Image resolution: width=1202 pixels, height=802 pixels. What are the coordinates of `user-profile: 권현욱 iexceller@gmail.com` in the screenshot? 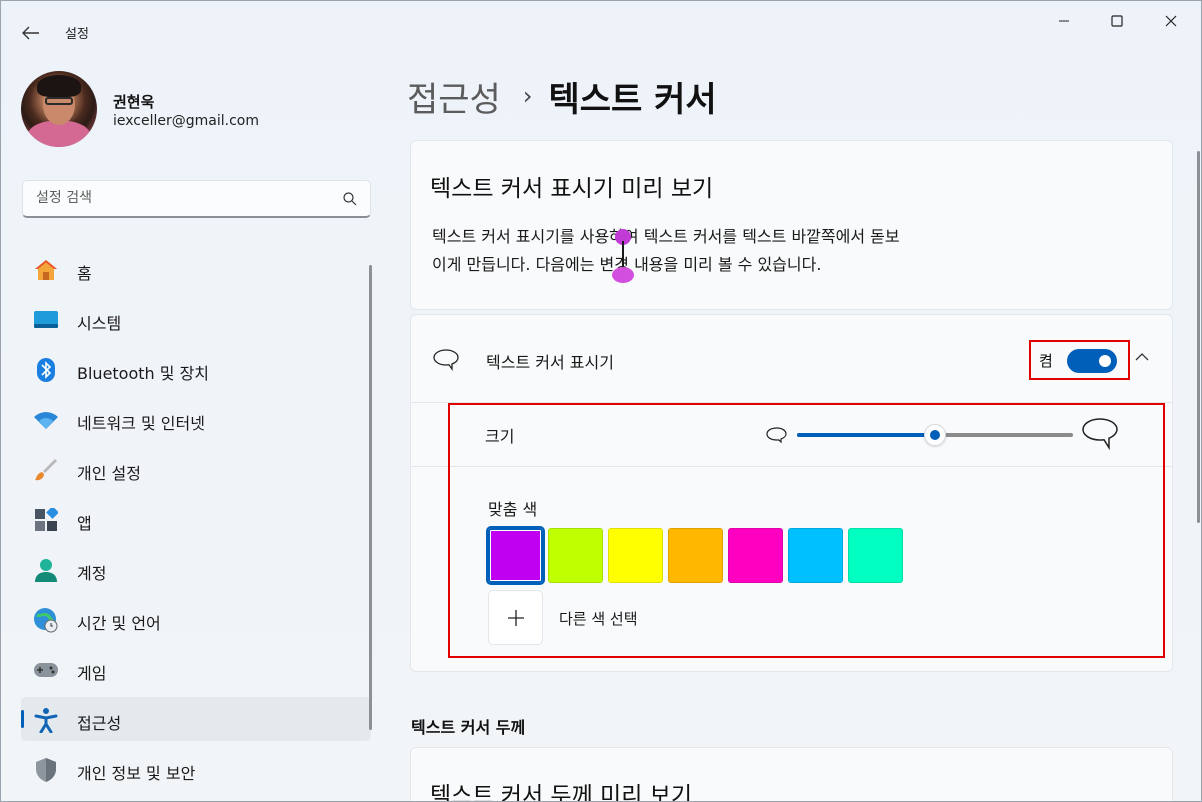 It's located at (191, 109).